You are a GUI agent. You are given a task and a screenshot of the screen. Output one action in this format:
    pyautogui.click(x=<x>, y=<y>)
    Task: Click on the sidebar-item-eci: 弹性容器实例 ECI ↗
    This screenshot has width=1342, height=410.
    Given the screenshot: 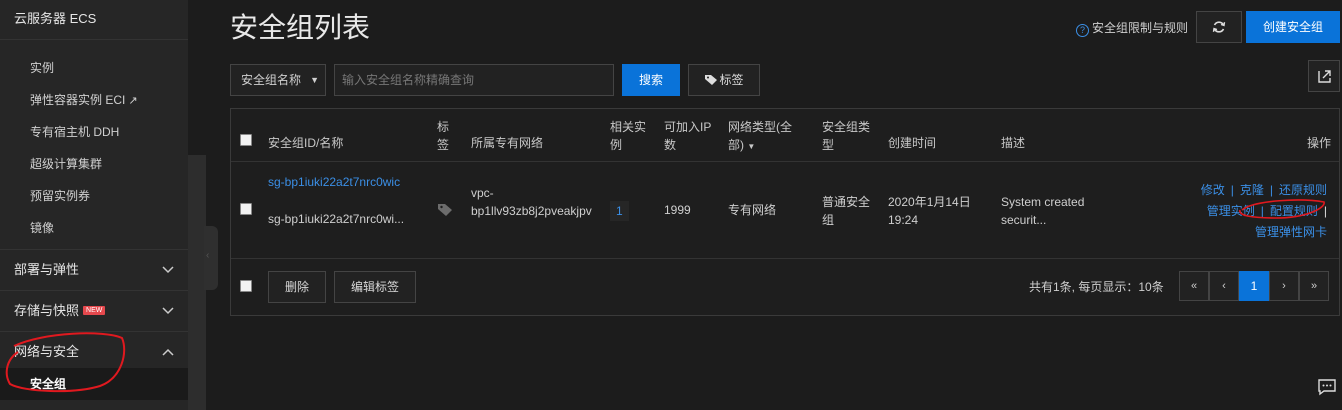 What is the action you would take?
    pyautogui.click(x=94, y=100)
    